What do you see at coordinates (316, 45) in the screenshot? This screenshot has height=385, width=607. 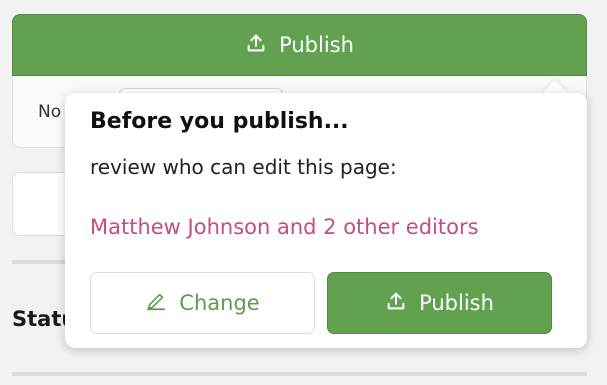 I see `top-publish-label: Publish` at bounding box center [316, 45].